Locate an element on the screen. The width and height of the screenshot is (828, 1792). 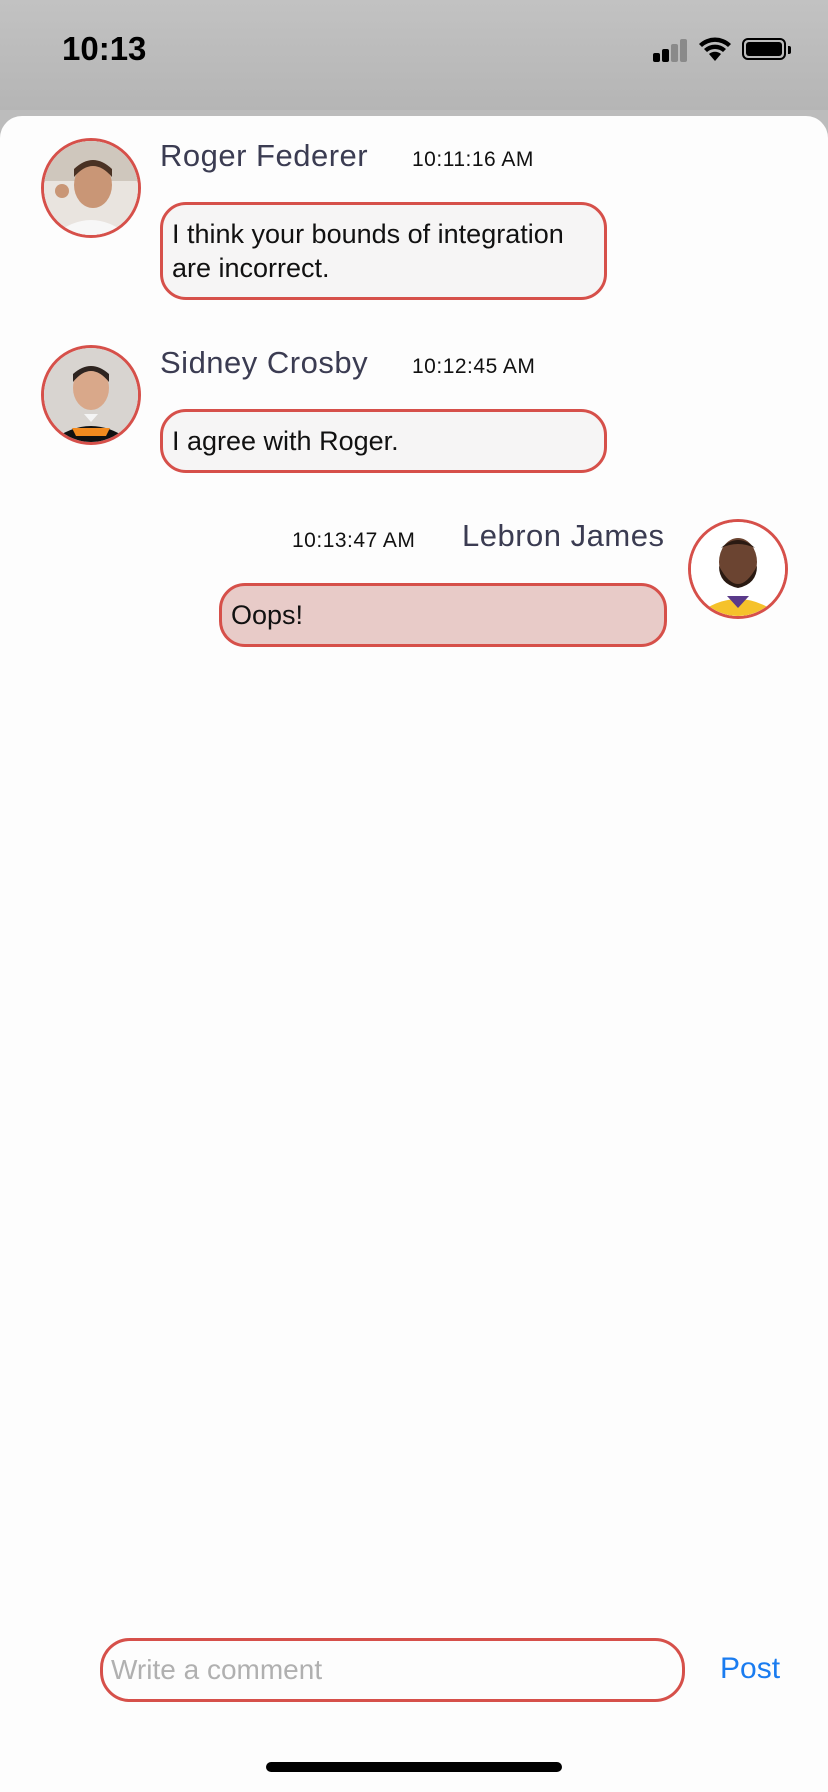
battery-icon is located at coordinates (767, 50).